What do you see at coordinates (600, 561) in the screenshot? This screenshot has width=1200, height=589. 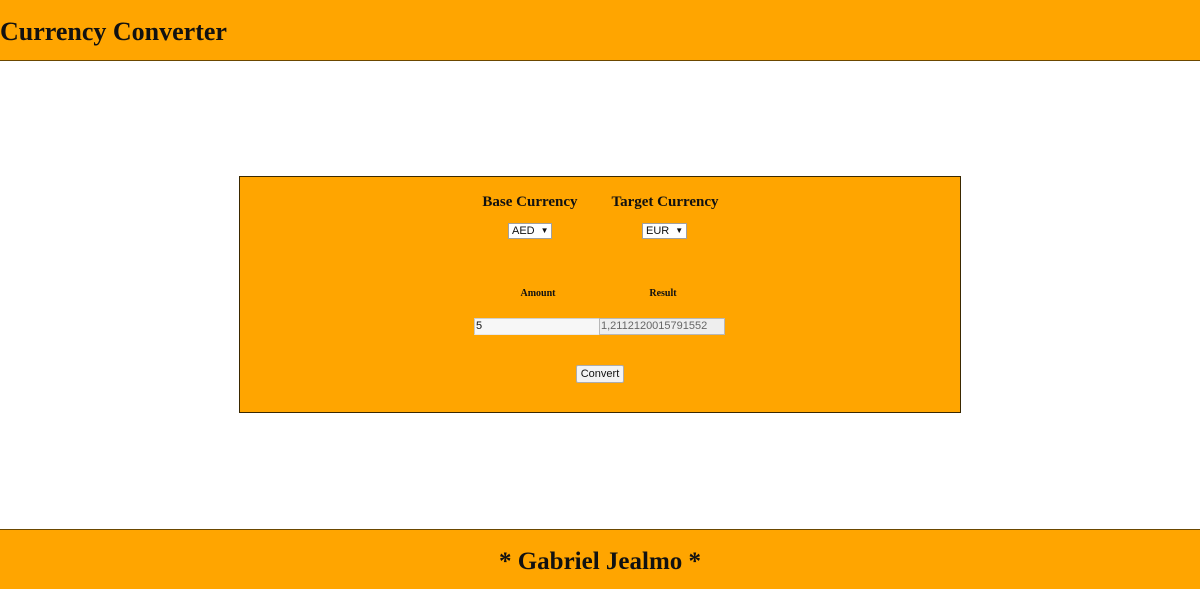 I see `footer-credit: * Gabriel Jealmo *` at bounding box center [600, 561].